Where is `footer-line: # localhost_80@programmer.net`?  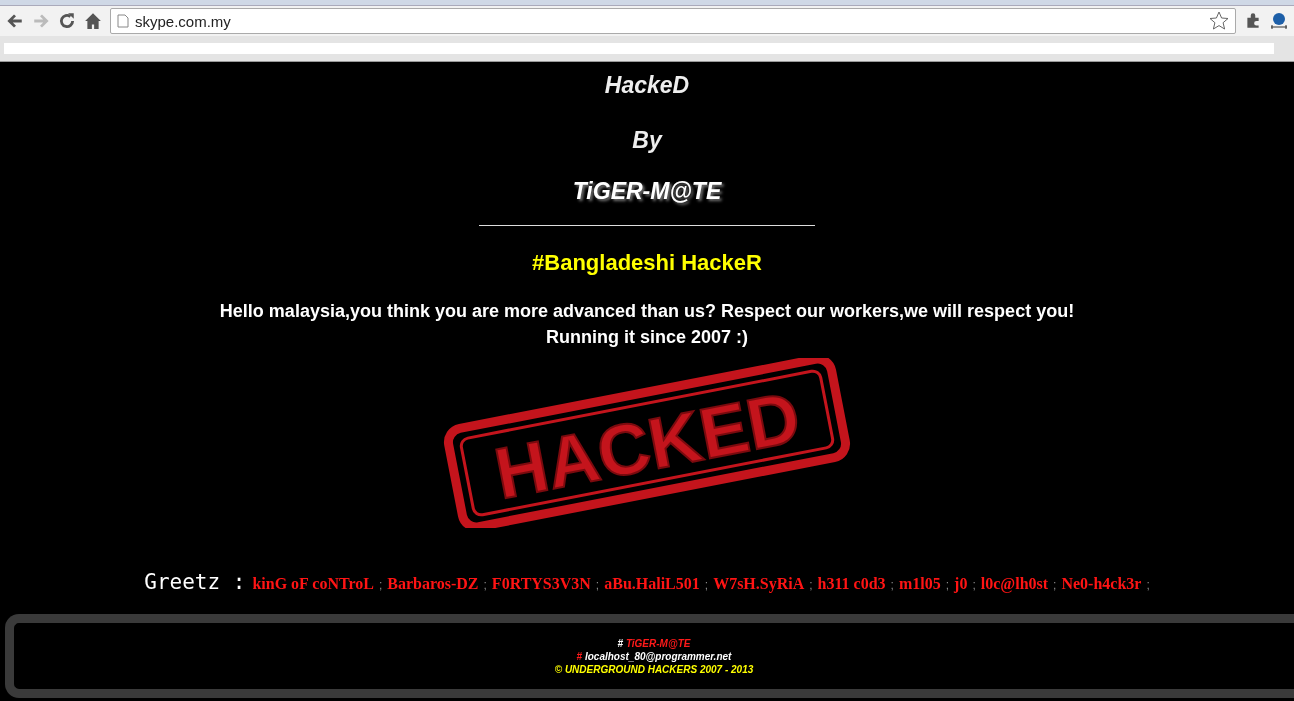 footer-line: # localhost_80@programmer.net is located at coordinates (654, 656).